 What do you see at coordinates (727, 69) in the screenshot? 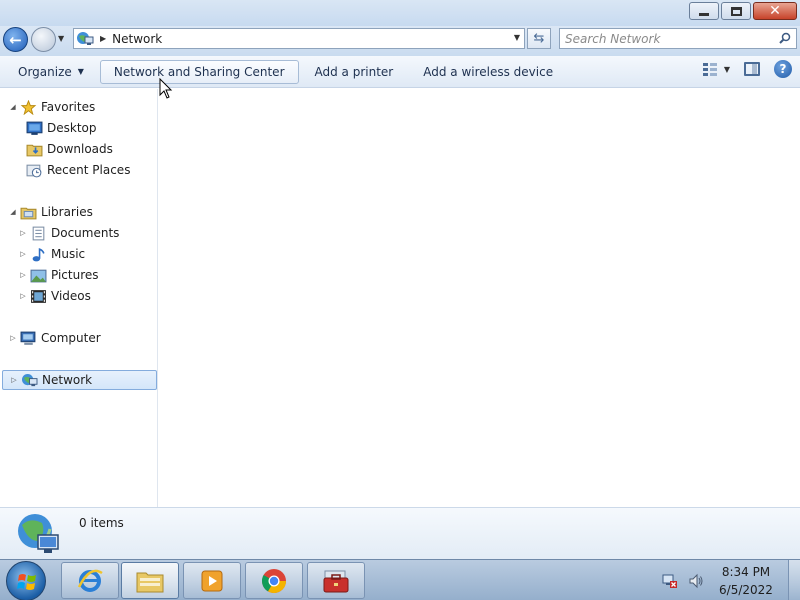
I see `view-options-dropdown-icon: ▼` at bounding box center [727, 69].